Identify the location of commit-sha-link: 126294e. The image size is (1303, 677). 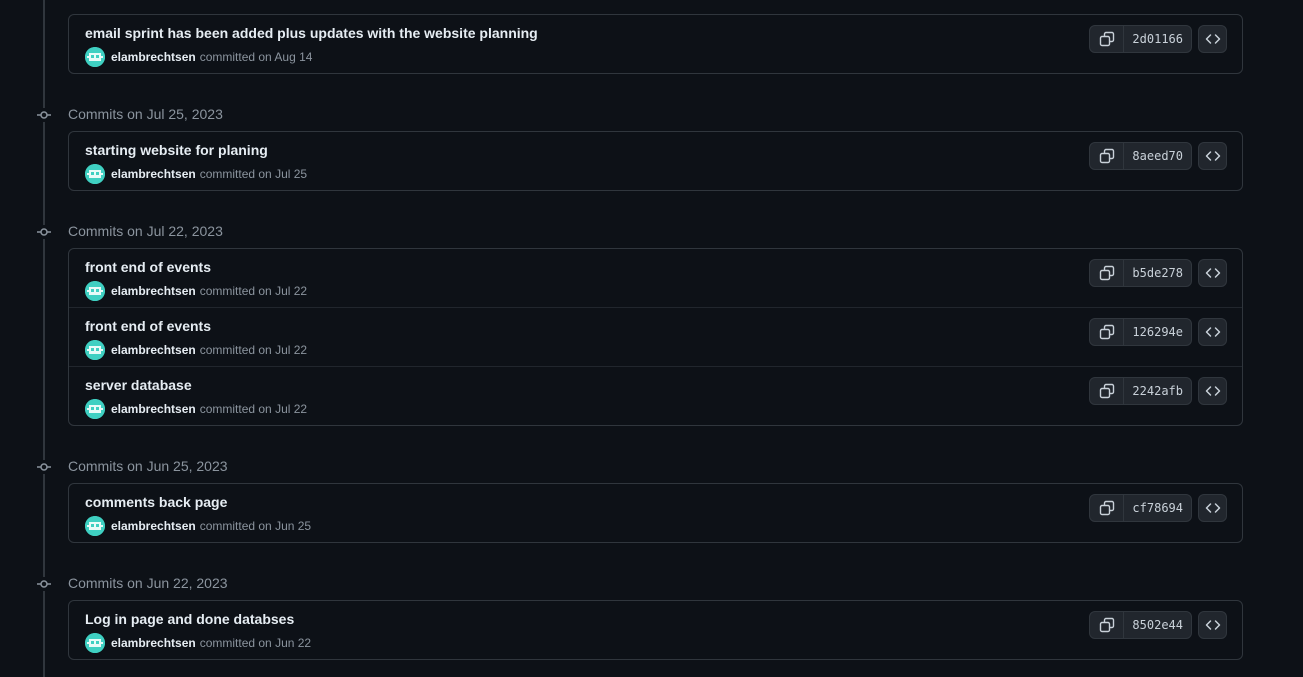
(1157, 332).